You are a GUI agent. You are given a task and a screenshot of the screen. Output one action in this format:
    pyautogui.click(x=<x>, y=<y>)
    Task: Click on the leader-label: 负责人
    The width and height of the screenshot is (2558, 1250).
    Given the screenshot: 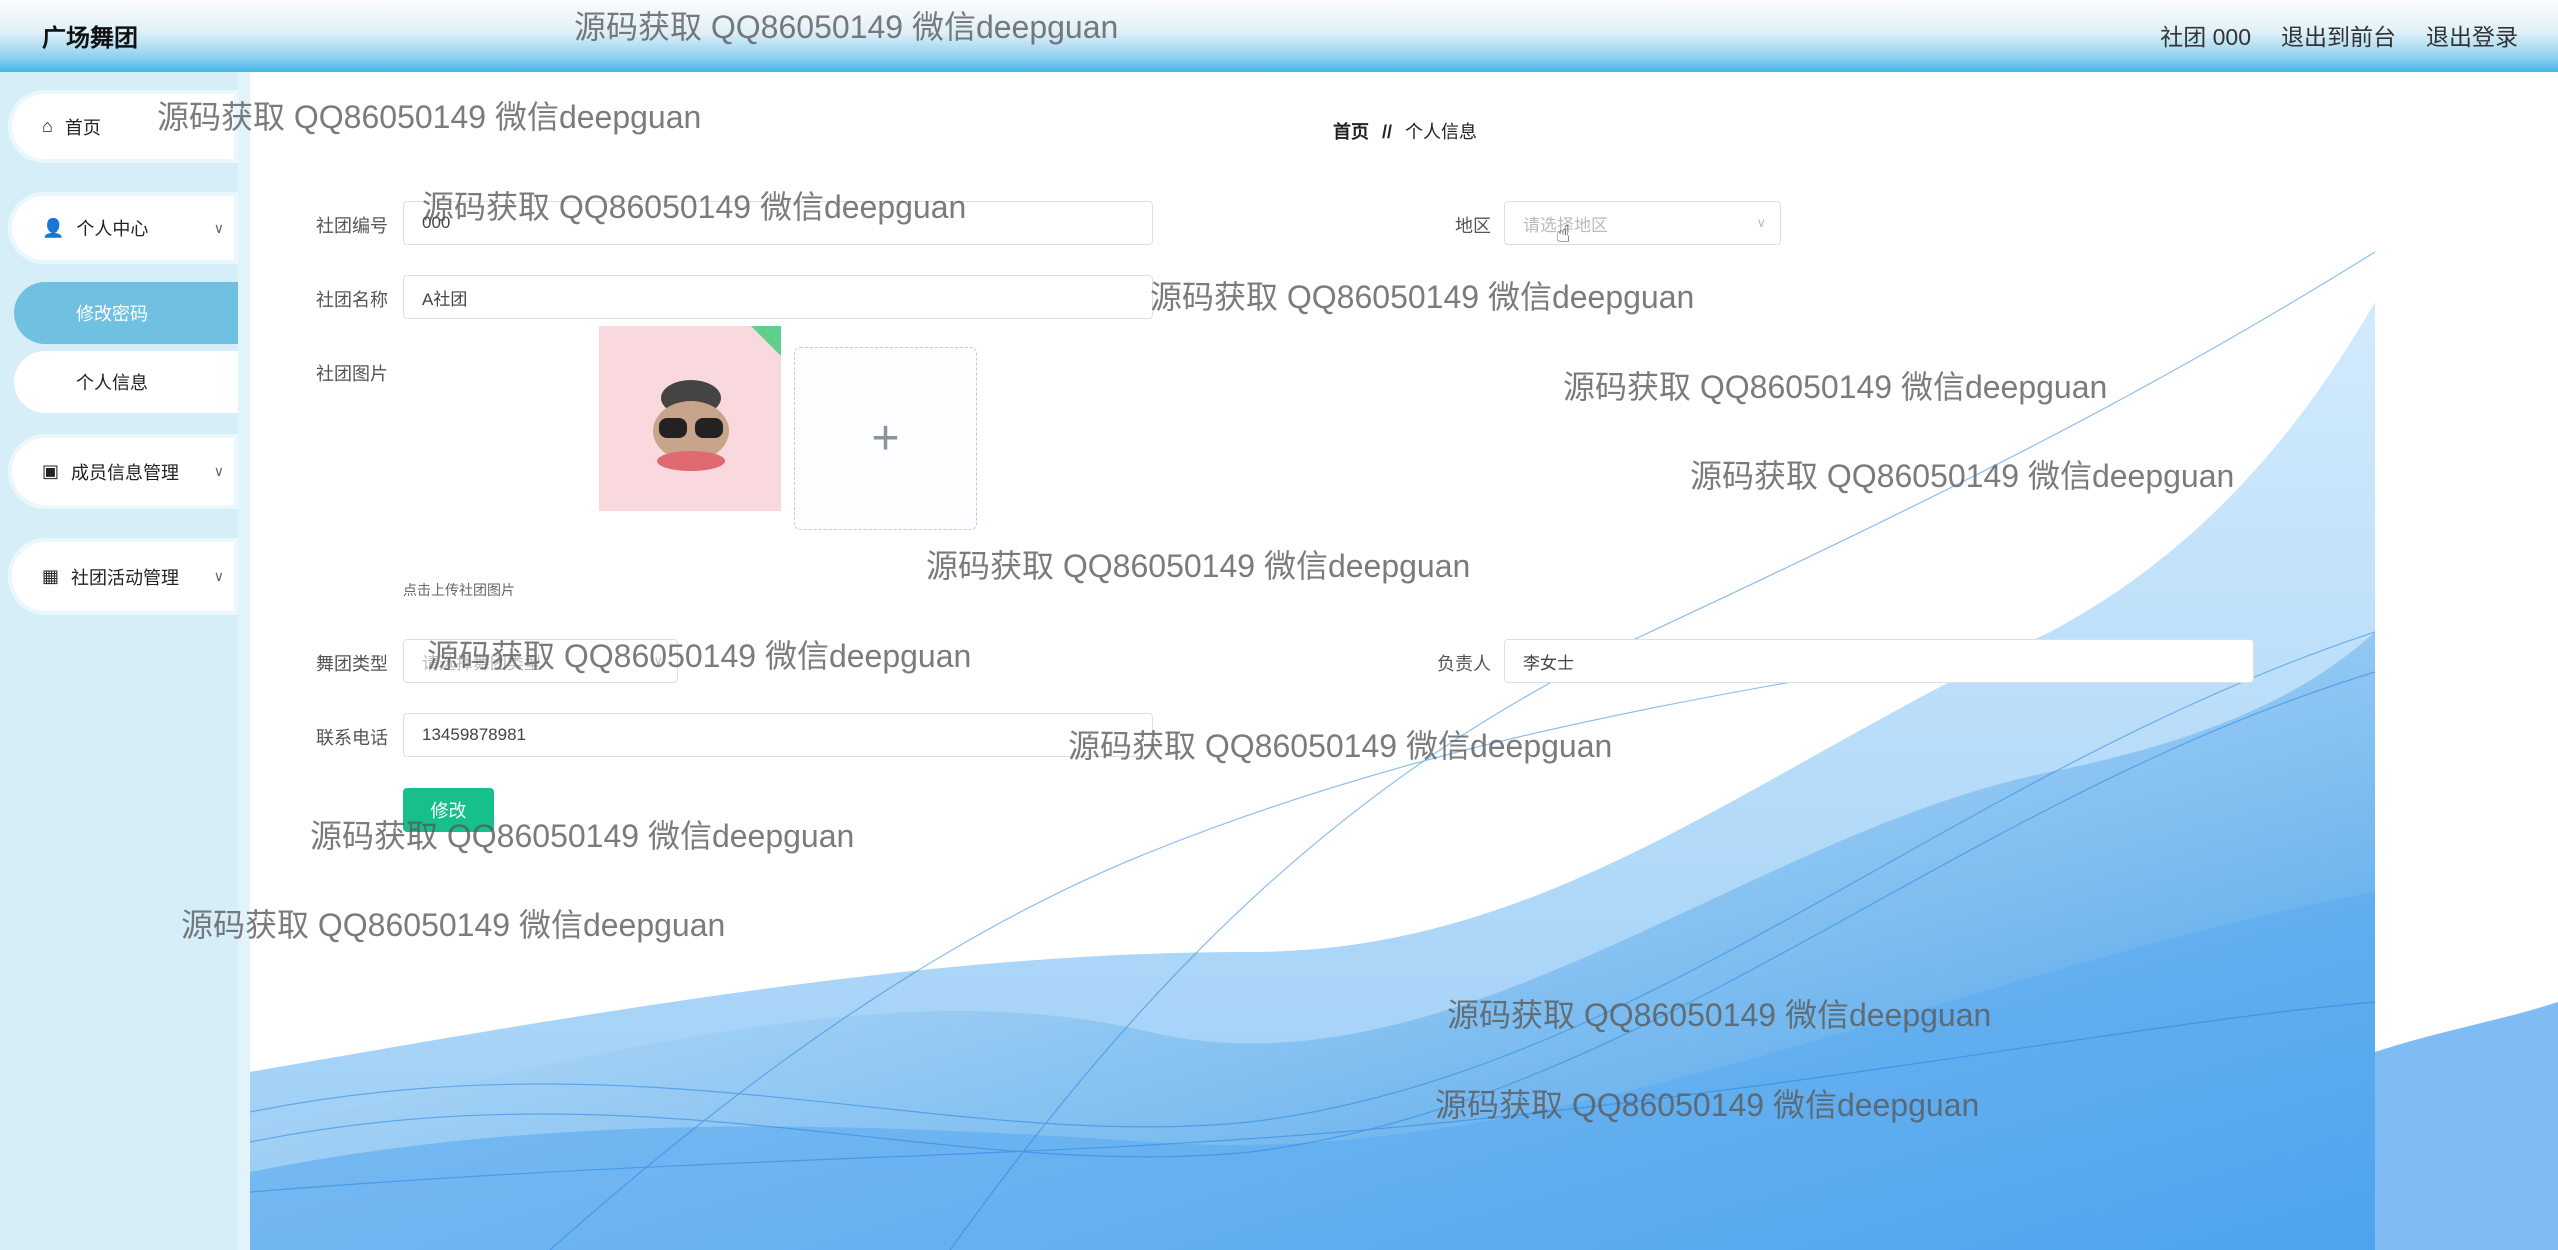 What is the action you would take?
    pyautogui.click(x=1464, y=664)
    